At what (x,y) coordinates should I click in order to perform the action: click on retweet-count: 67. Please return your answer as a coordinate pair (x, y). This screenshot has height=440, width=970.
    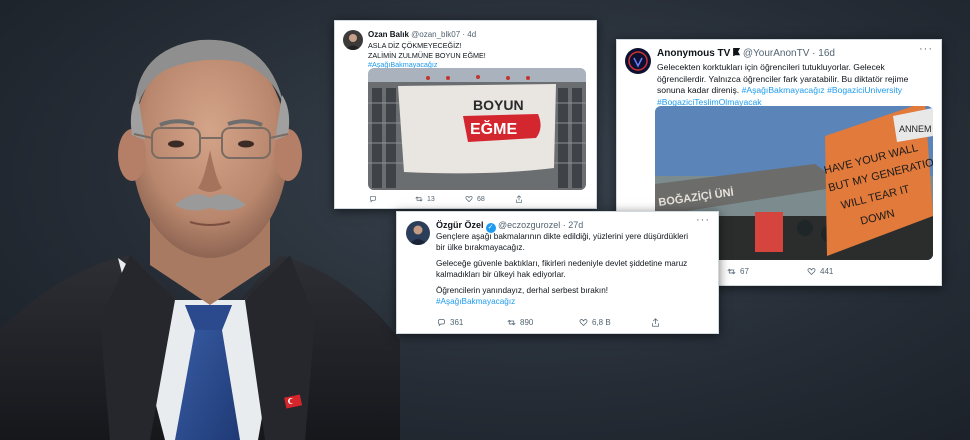
    Looking at the image, I should click on (744, 271).